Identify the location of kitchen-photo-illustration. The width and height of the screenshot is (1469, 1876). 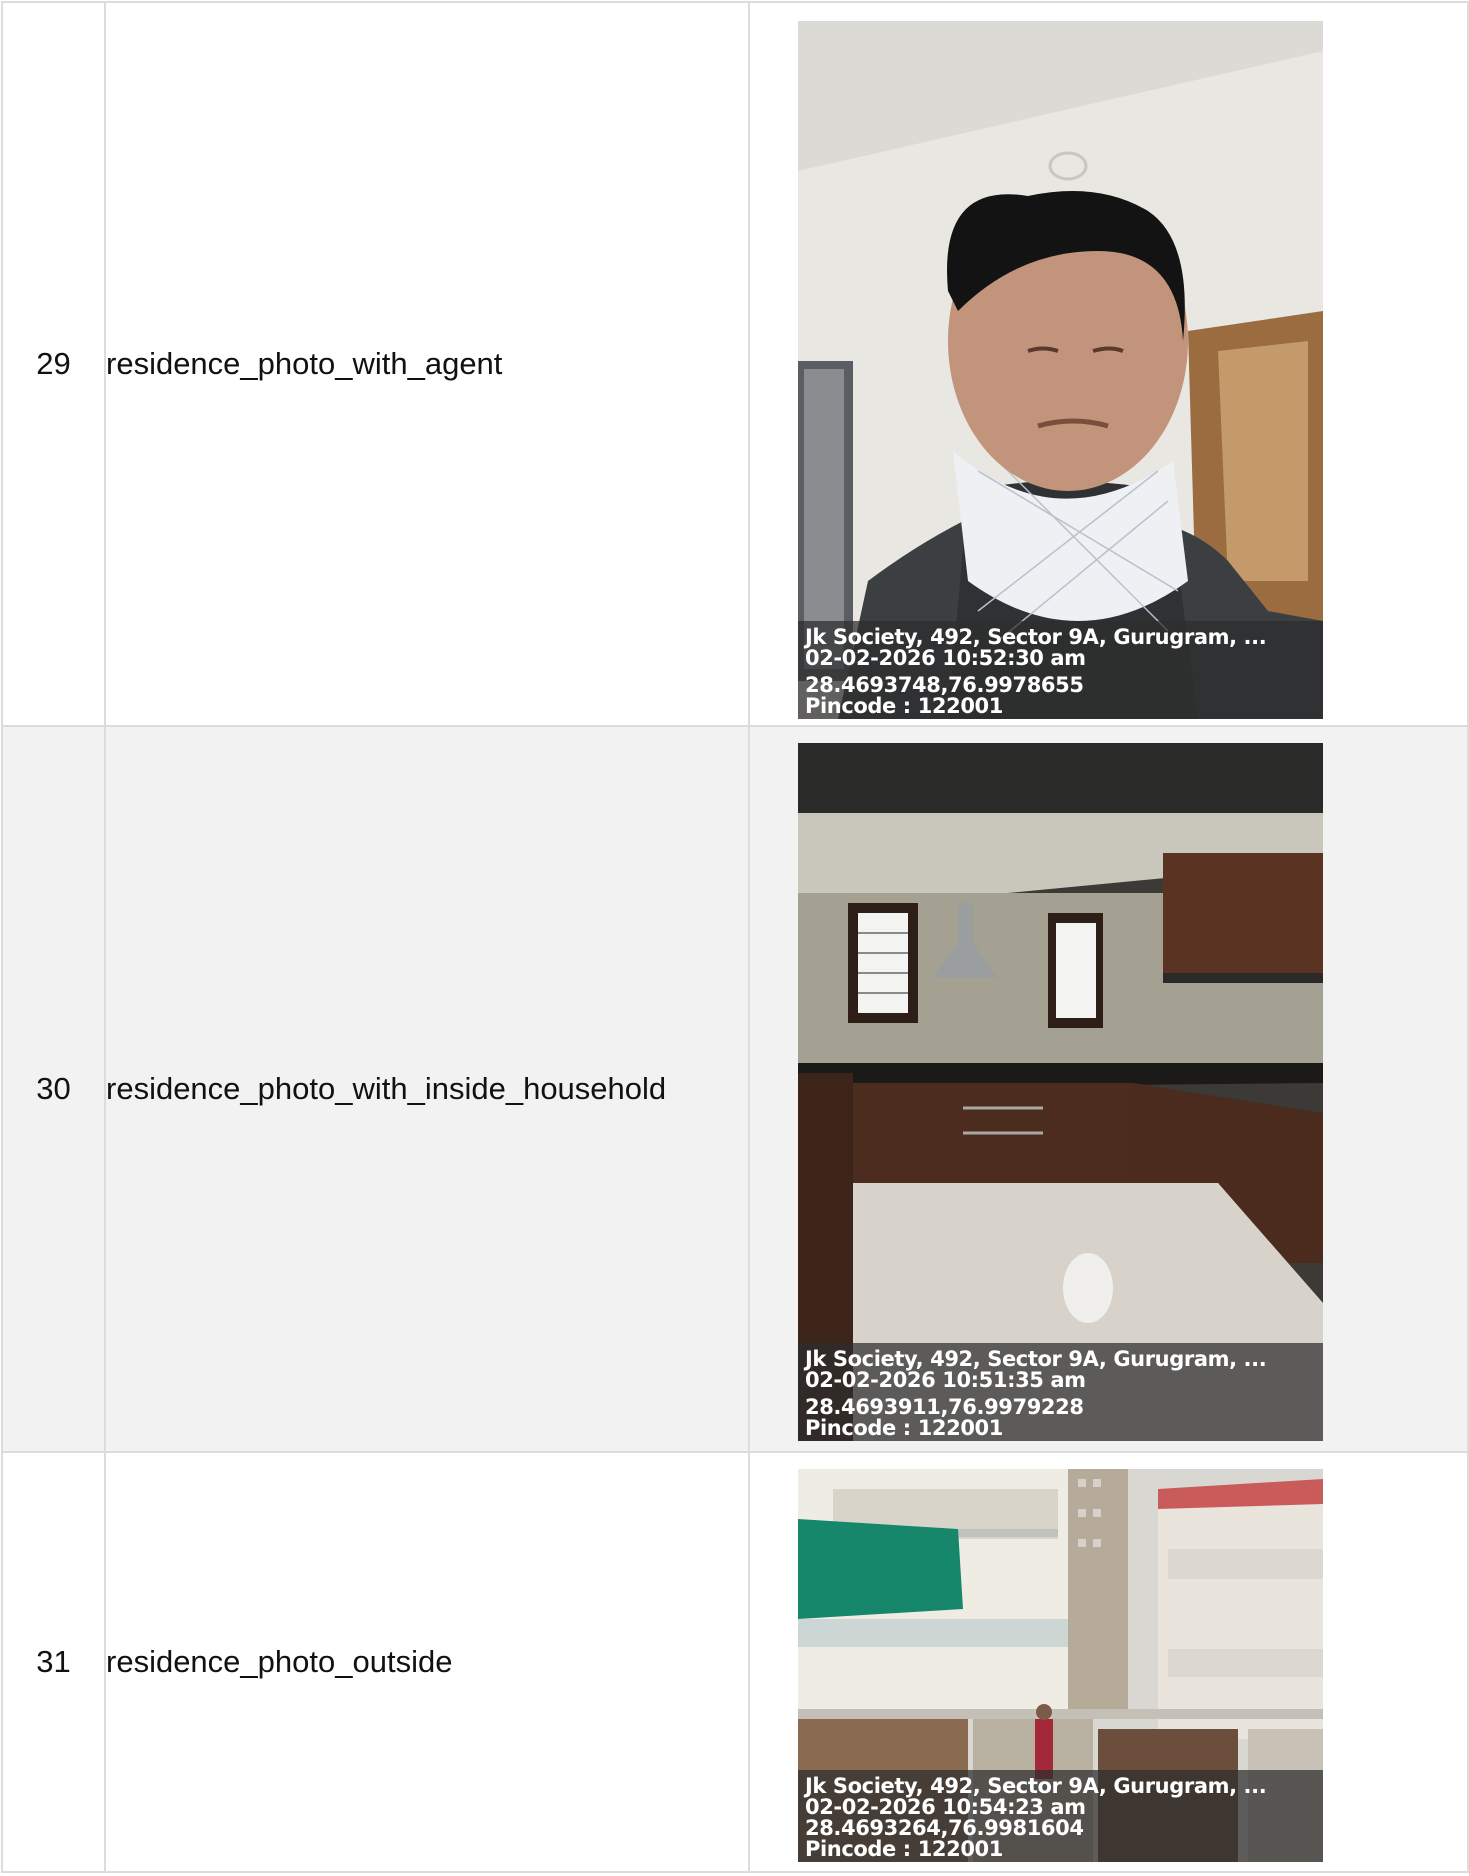
(1060, 1092).